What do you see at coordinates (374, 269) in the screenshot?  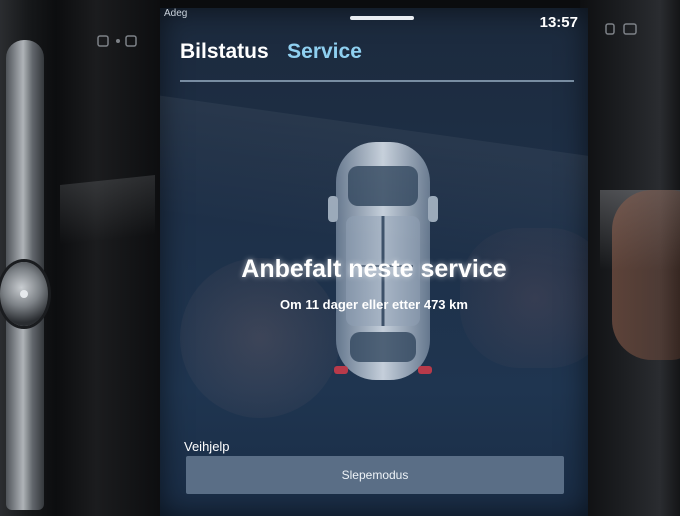 I see `service-title: Anbefalt neste service` at bounding box center [374, 269].